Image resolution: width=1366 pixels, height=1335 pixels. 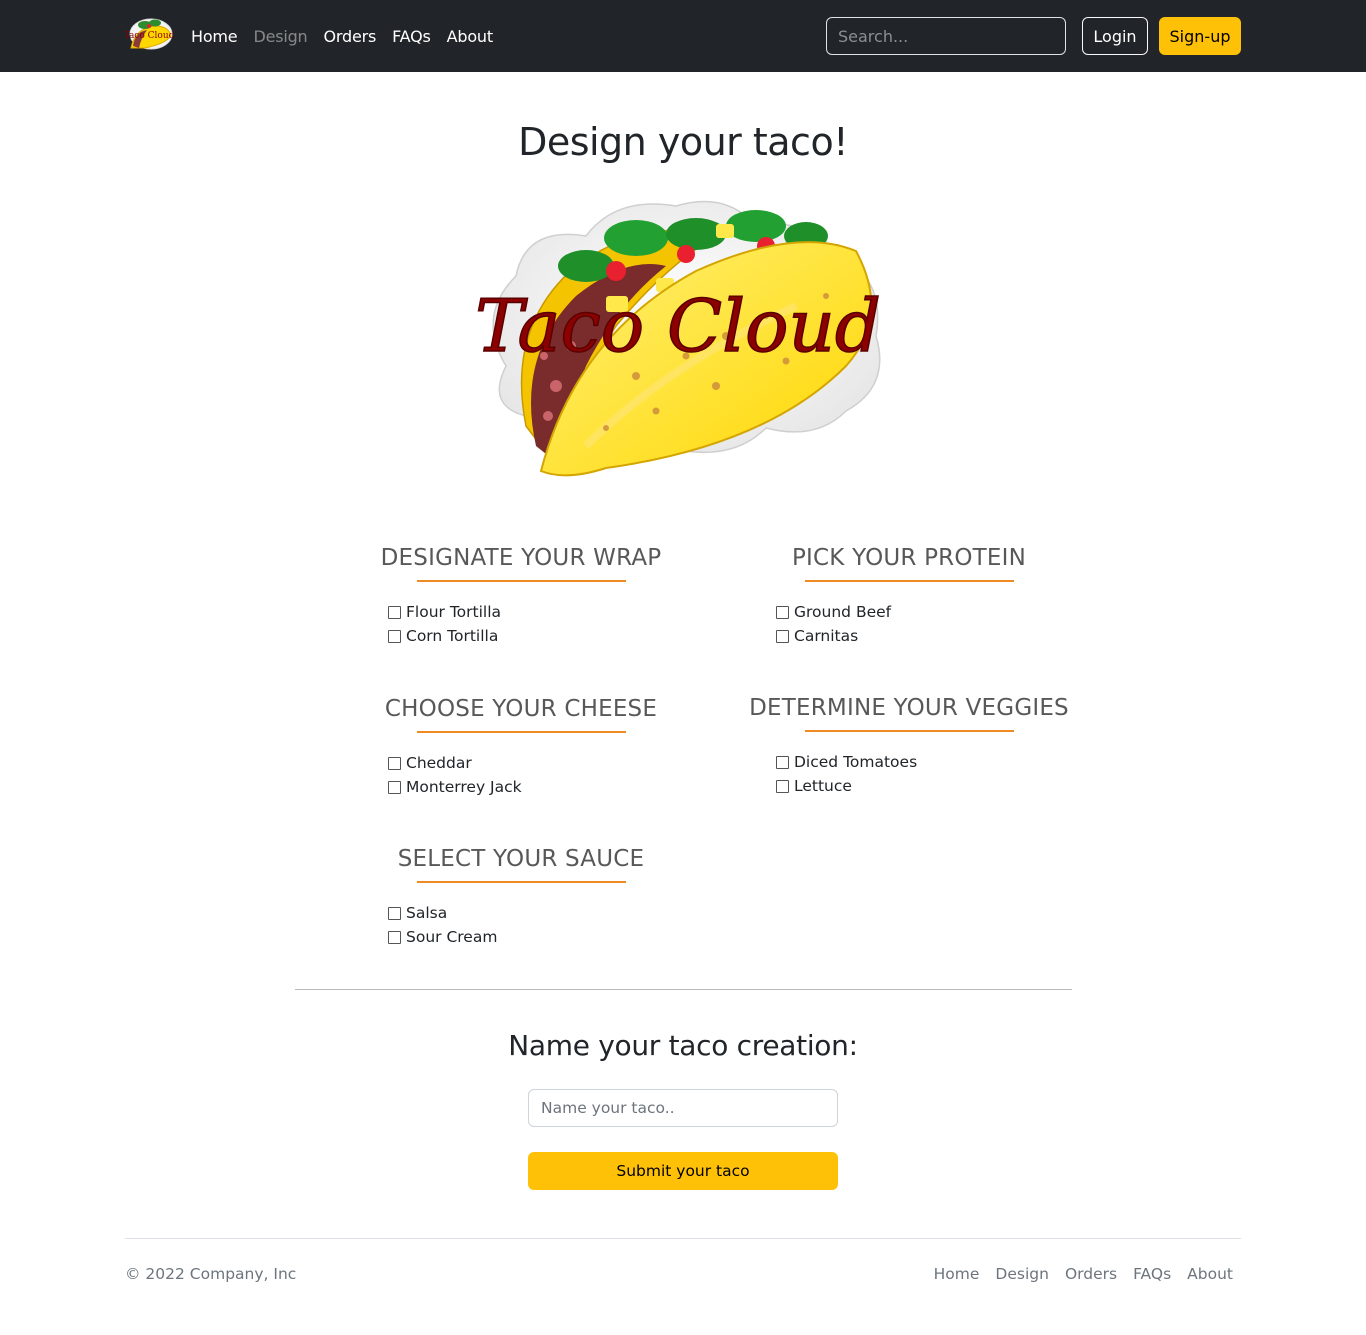 I want to click on ingredient-item: Cheddar, so click(x=544, y=763).